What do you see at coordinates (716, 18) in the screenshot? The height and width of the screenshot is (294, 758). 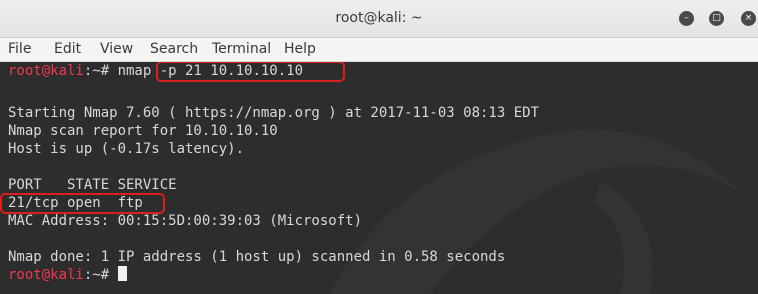 I see `maximize-icon: □` at bounding box center [716, 18].